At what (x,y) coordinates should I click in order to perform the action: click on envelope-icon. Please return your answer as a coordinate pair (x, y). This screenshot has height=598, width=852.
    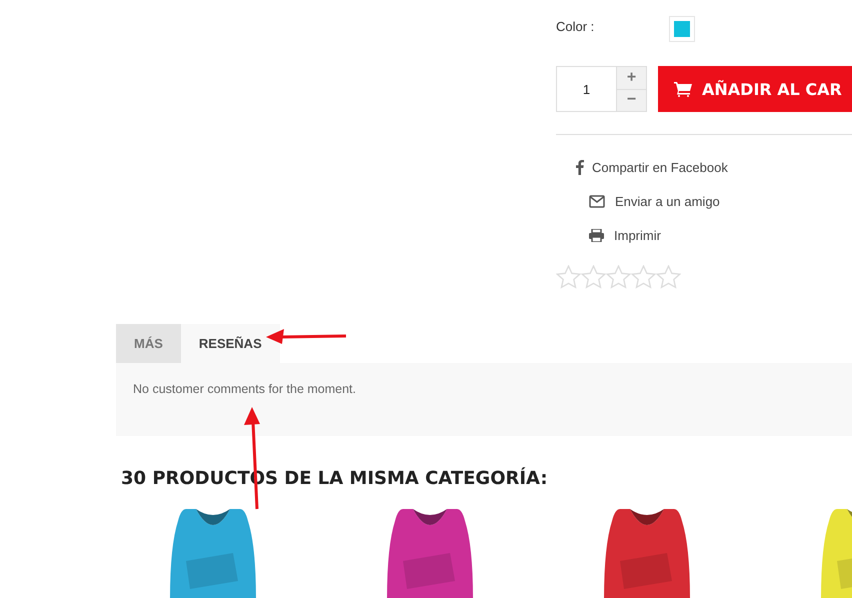
    Looking at the image, I should click on (597, 201).